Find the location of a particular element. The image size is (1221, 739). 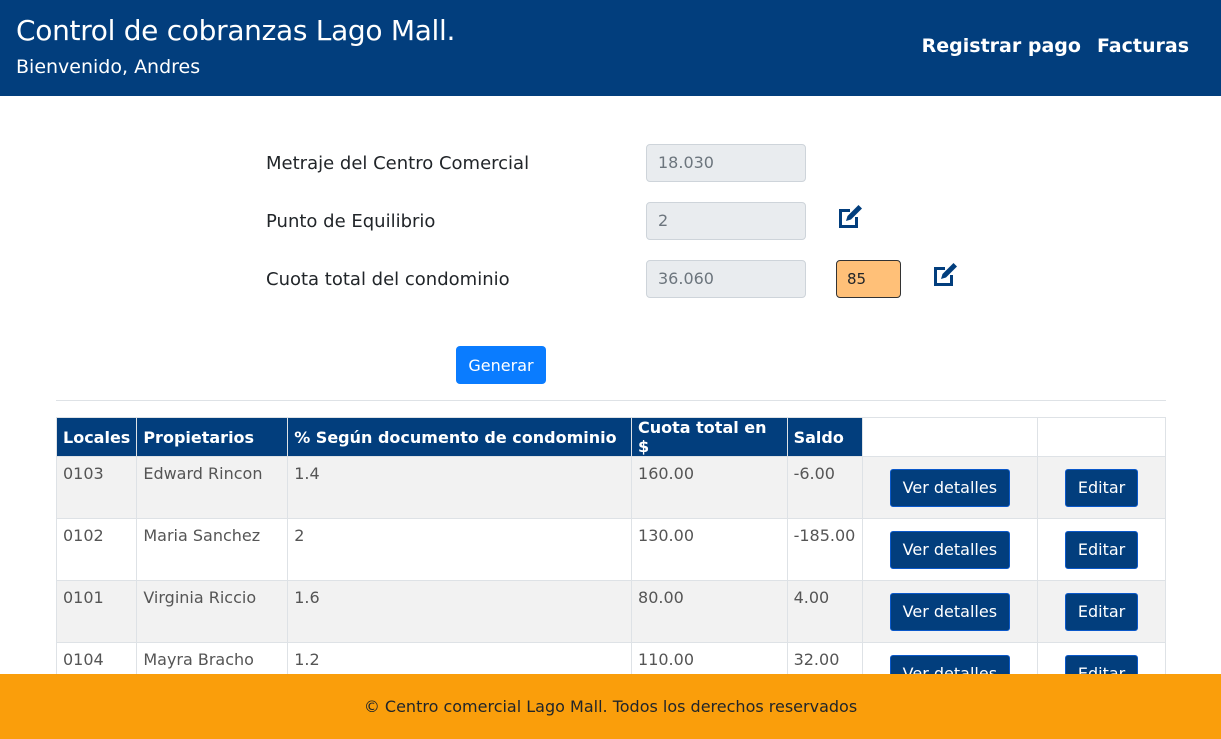

col-cuota: Cuota total en $ is located at coordinates (709, 437).